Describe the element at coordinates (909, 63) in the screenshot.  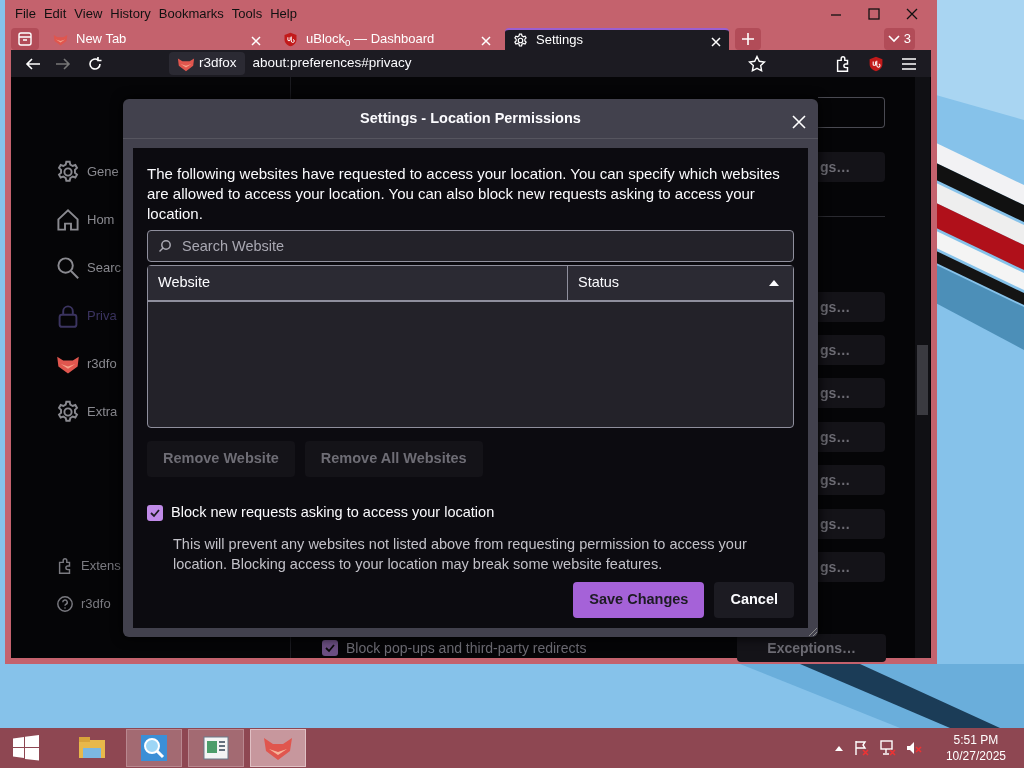
I see `menu-icon` at that location.